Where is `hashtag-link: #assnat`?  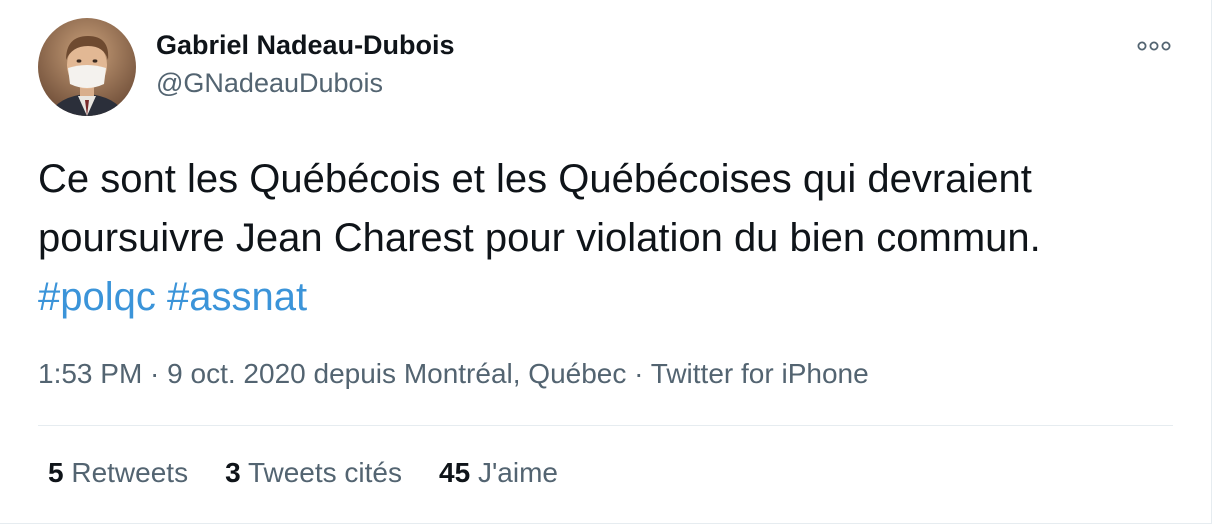 hashtag-link: #assnat is located at coordinates (237, 297).